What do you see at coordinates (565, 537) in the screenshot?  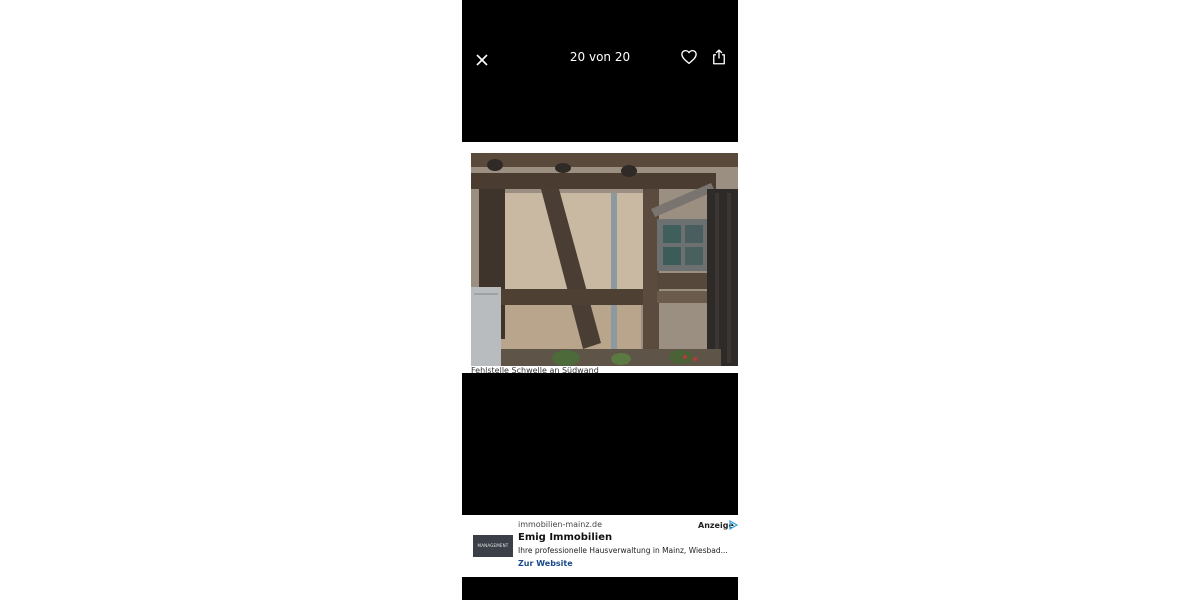 I see `ad-title: Emig Immobilien` at bounding box center [565, 537].